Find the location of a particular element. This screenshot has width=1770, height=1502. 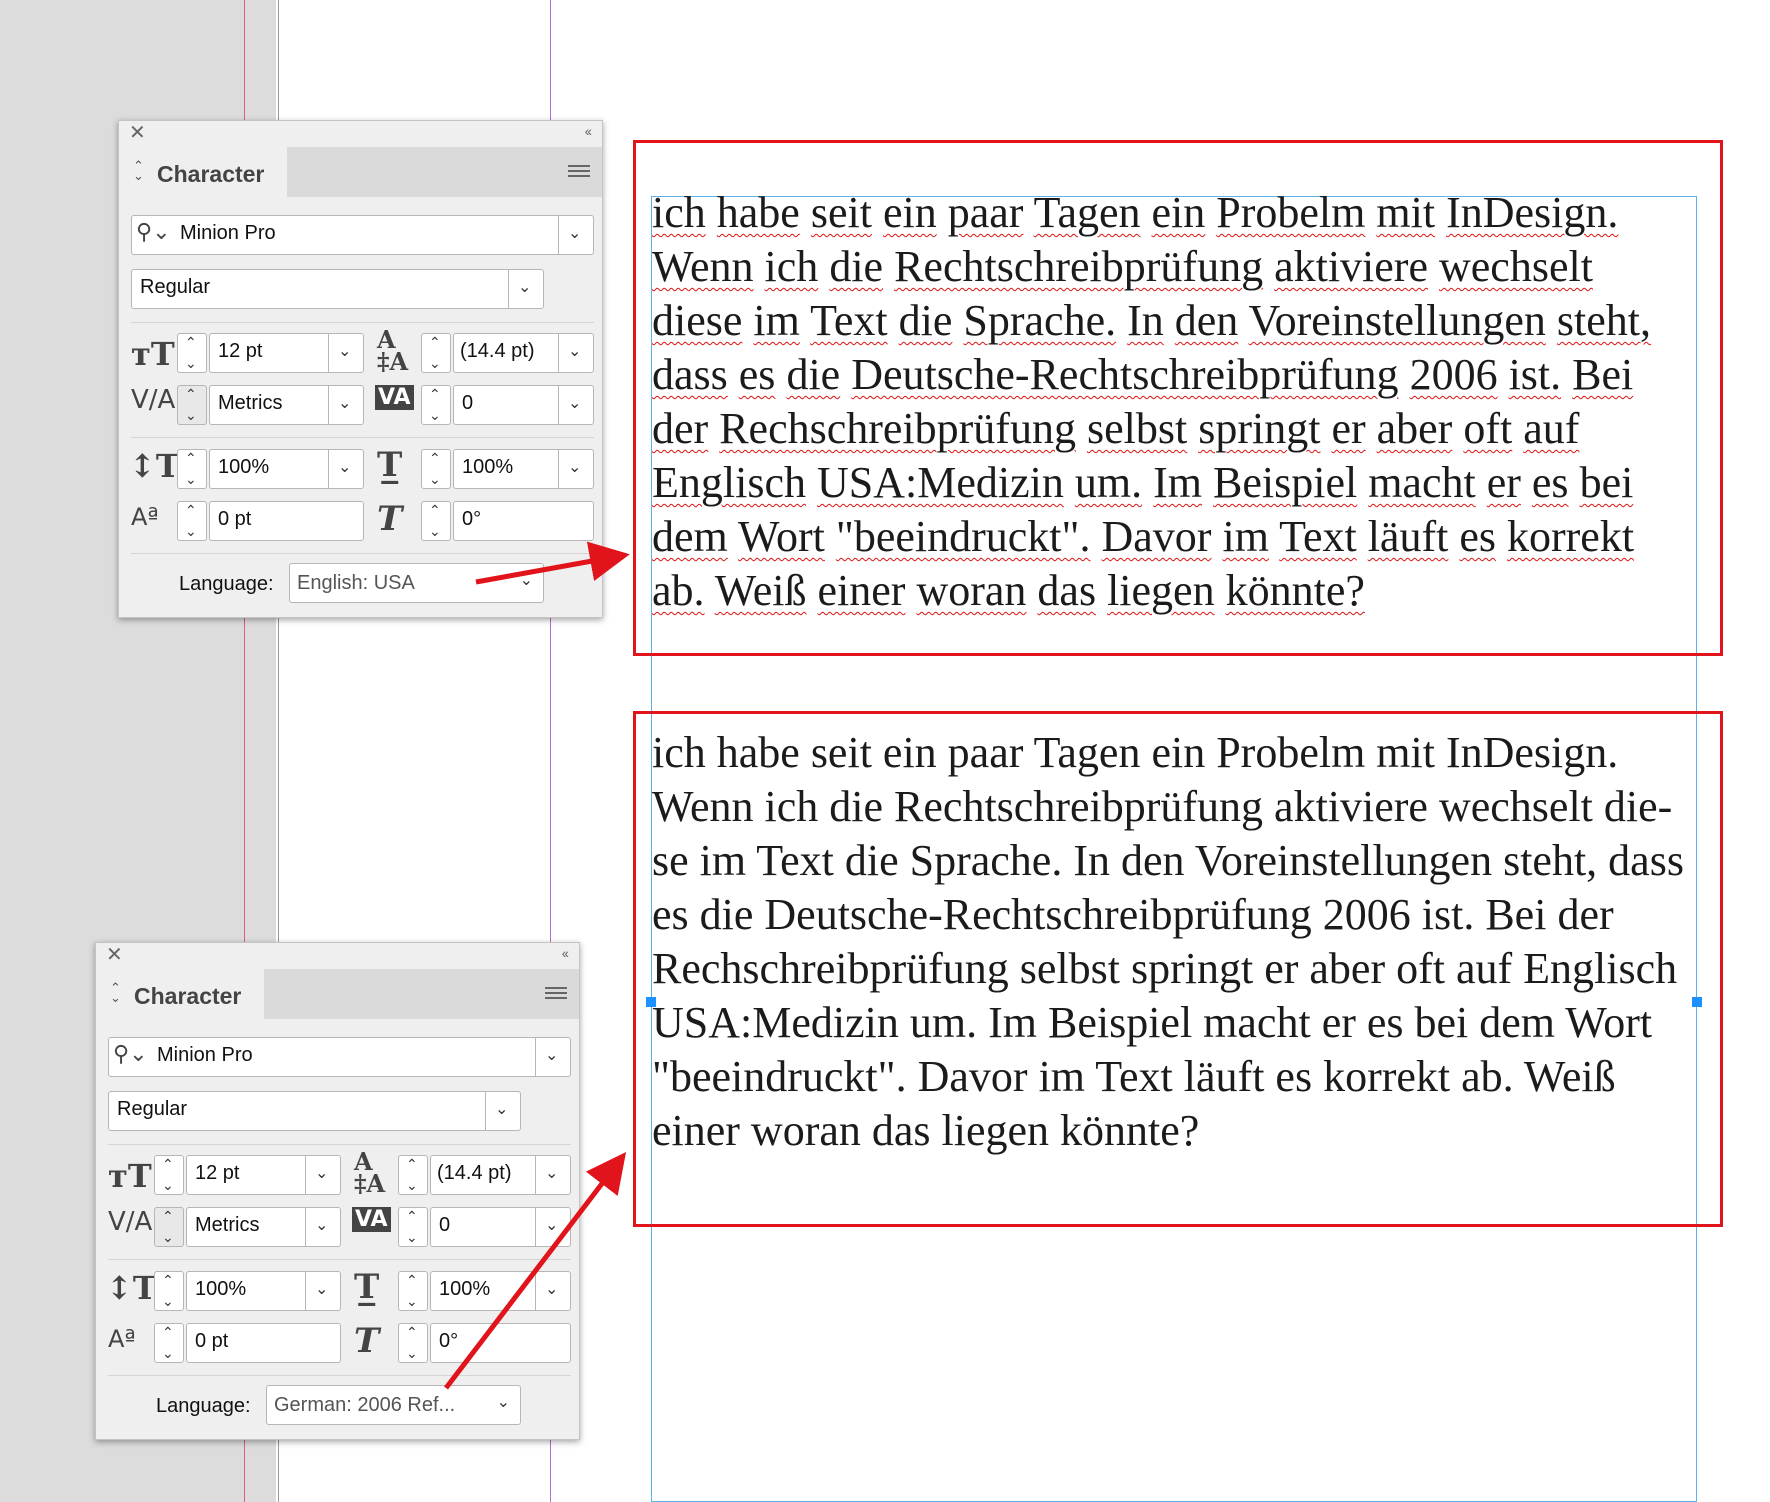

annotation-arrows is located at coordinates (537, 965).